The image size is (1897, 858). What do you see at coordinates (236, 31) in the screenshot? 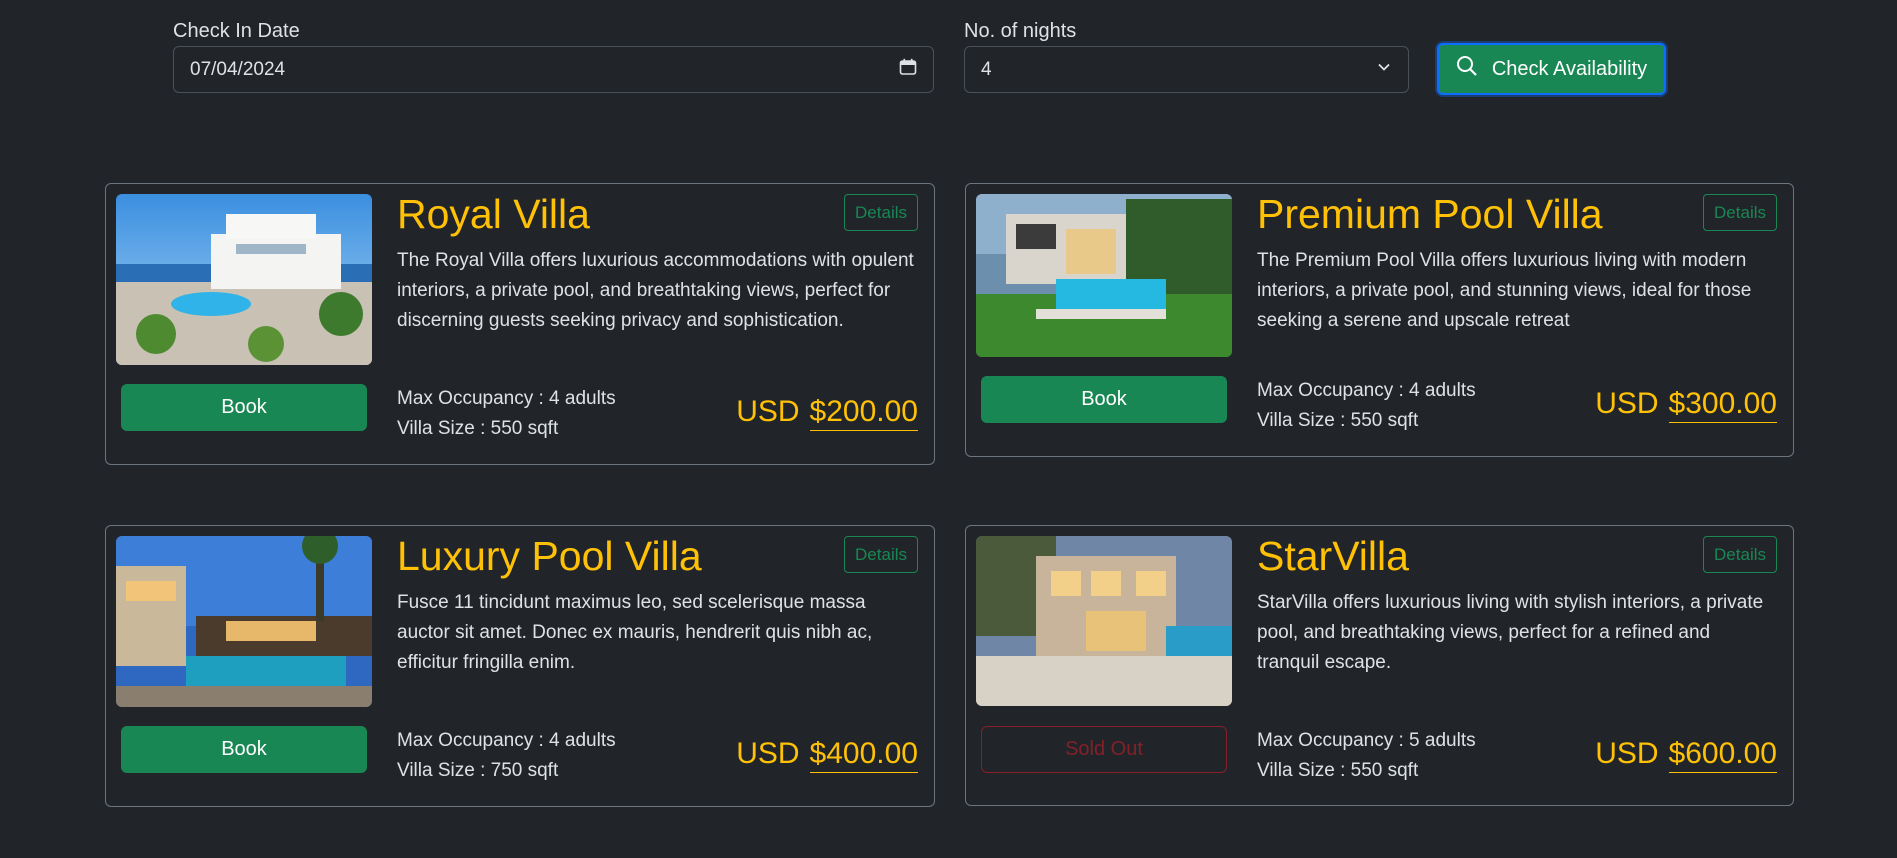
I see `checkin-label: Check In Date` at bounding box center [236, 31].